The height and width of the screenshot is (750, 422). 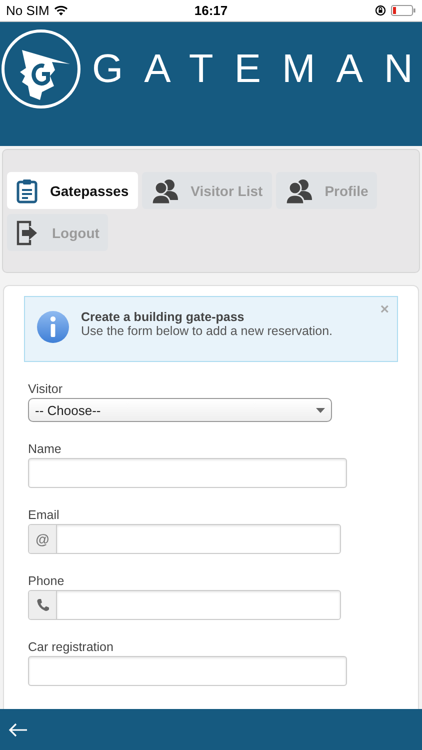 What do you see at coordinates (57, 232) in the screenshot?
I see `nav-tab: Logout` at bounding box center [57, 232].